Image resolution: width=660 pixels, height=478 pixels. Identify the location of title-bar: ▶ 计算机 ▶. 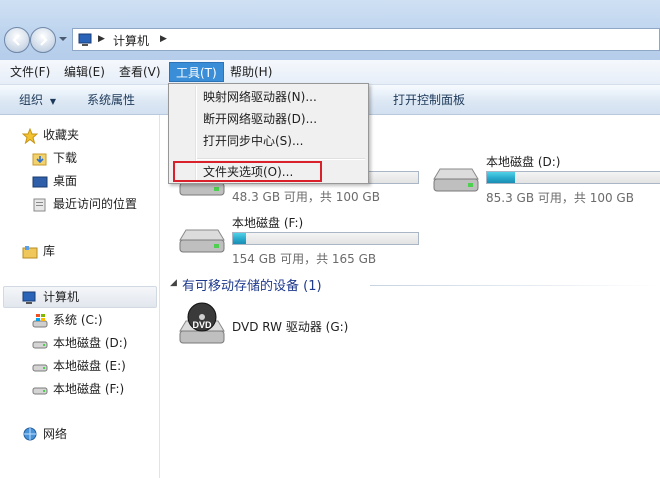
(330, 30).